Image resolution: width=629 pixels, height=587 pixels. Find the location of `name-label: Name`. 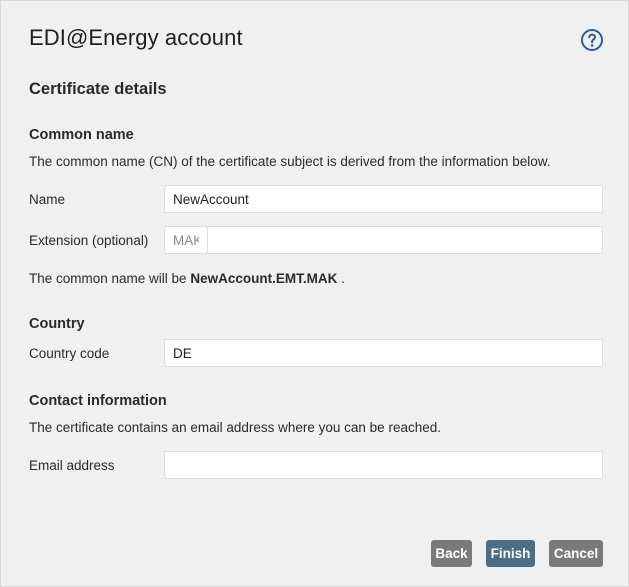

name-label: Name is located at coordinates (47, 199).